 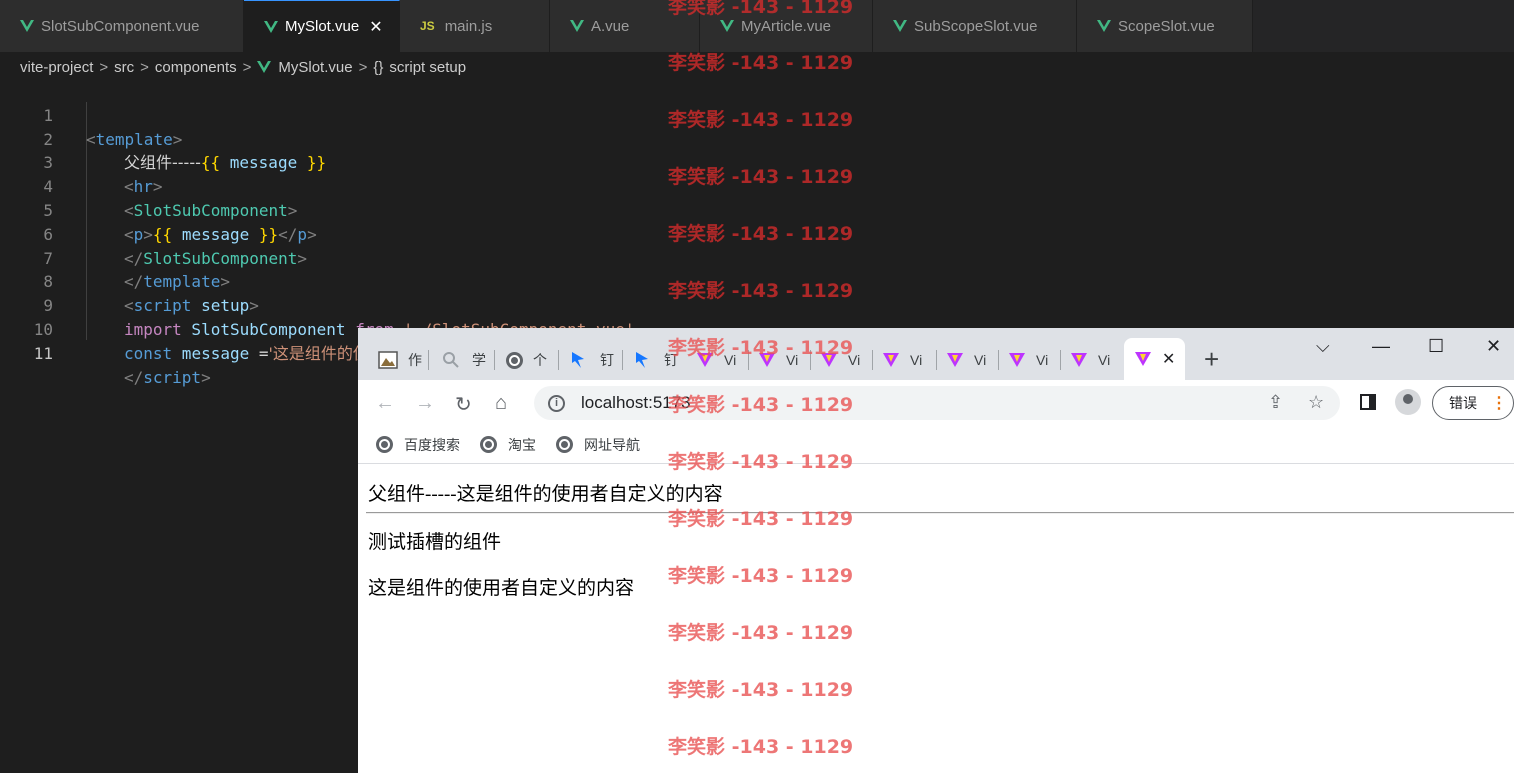 What do you see at coordinates (215, 353) in the screenshot?
I see `code-token: message` at bounding box center [215, 353].